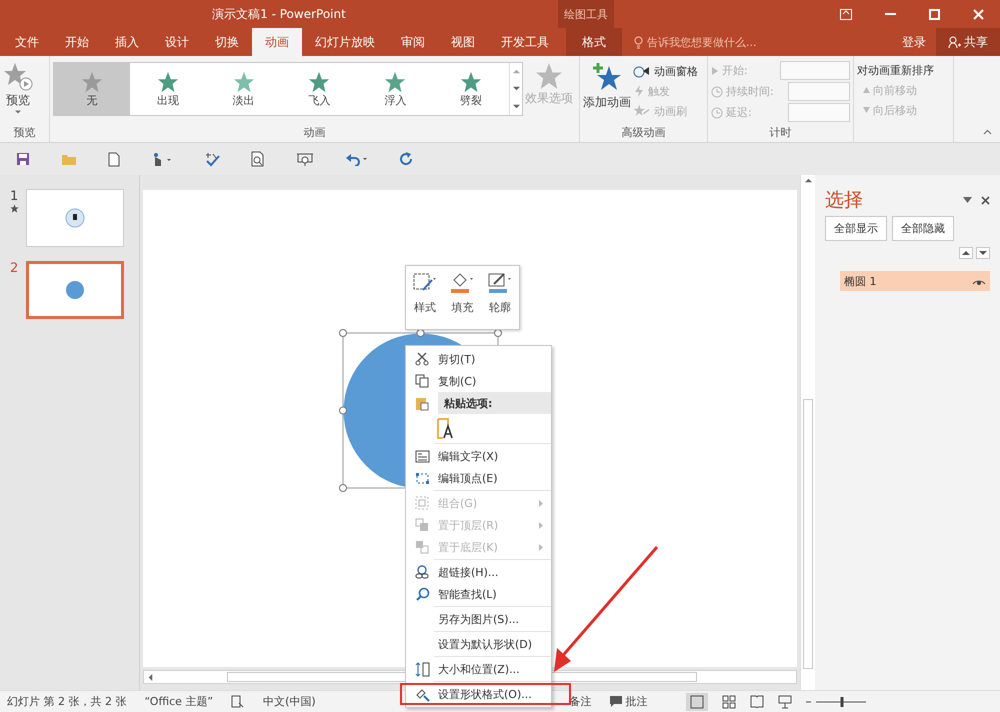 The width and height of the screenshot is (1000, 712). Describe the element at coordinates (314, 133) in the screenshot. I see `group-label: 动画` at that location.